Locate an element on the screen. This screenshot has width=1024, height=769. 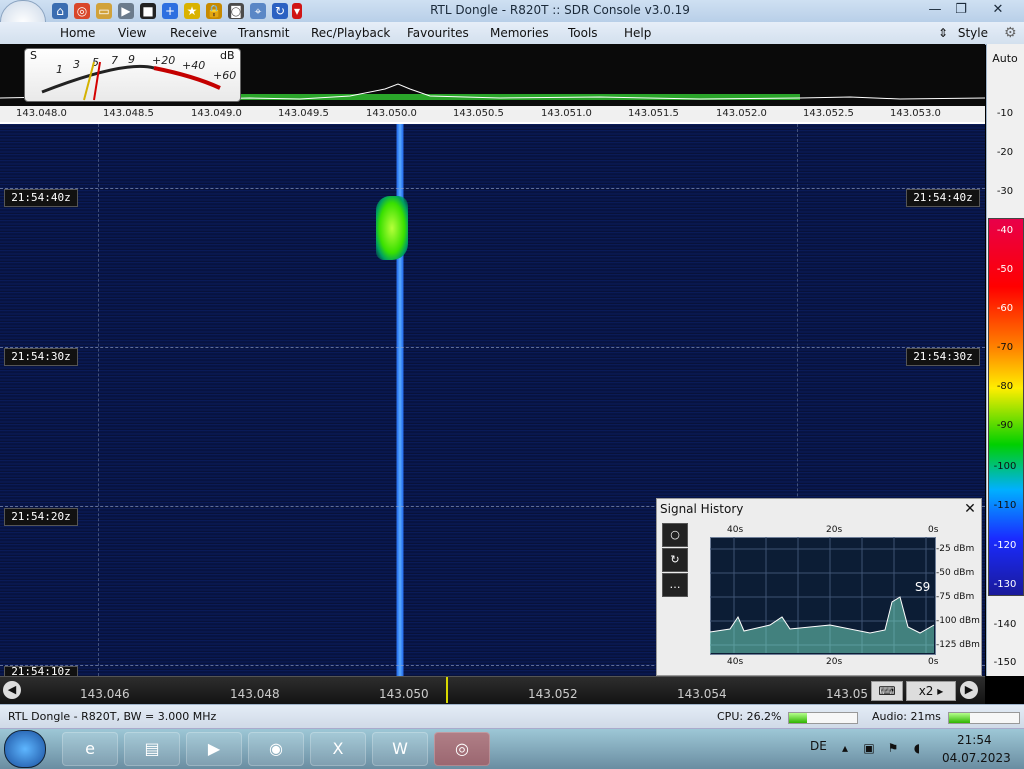
close-button: ✕ is located at coordinates (998, 10).